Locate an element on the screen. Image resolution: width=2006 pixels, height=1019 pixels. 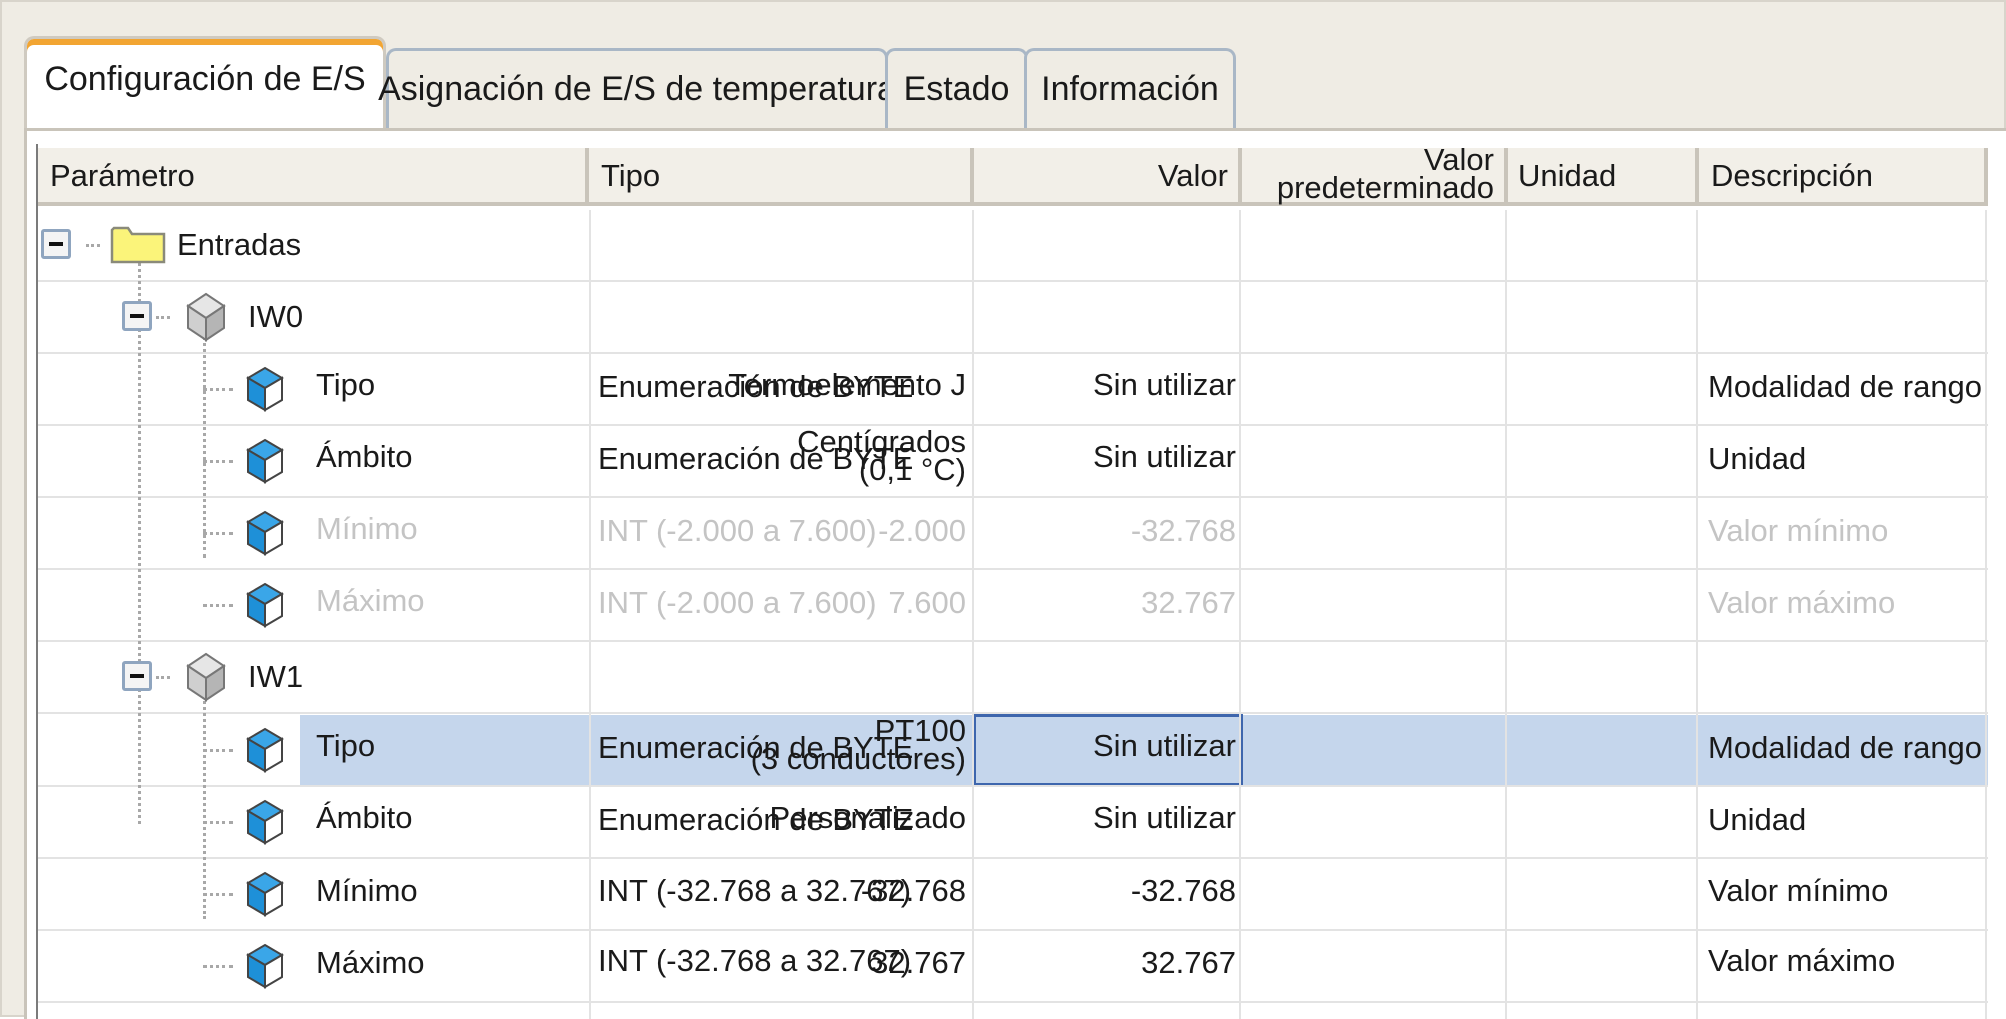
tree-group-label: IW1 is located at coordinates (275, 676).